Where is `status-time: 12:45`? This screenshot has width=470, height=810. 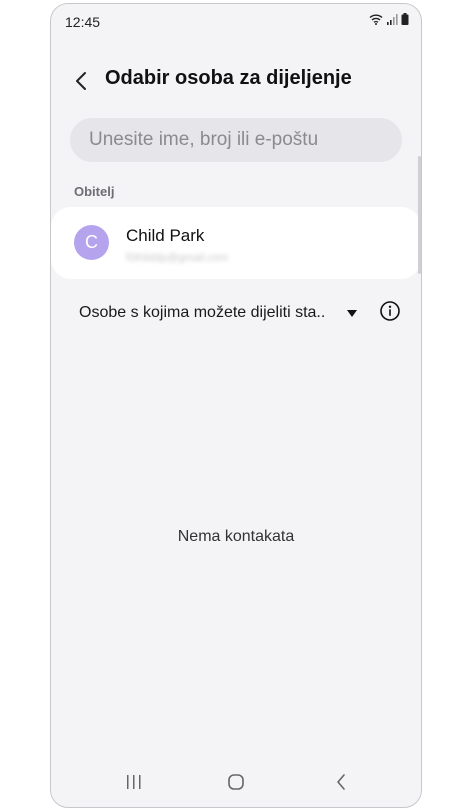 status-time: 12:45 is located at coordinates (83, 22).